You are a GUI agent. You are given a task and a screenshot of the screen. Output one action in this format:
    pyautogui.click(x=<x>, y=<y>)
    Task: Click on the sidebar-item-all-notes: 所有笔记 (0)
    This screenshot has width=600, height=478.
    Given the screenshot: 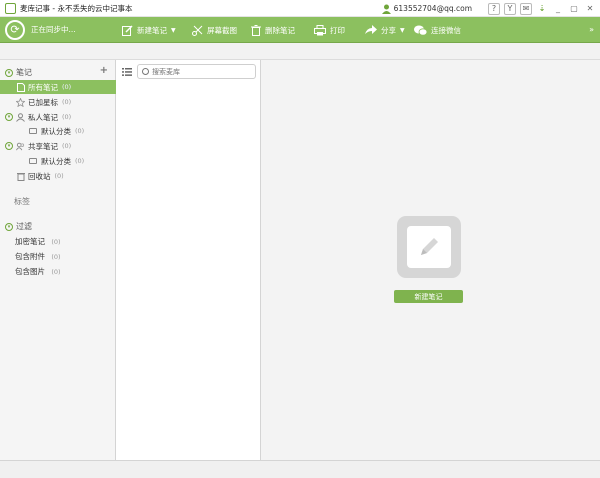 What is the action you would take?
    pyautogui.click(x=58, y=87)
    